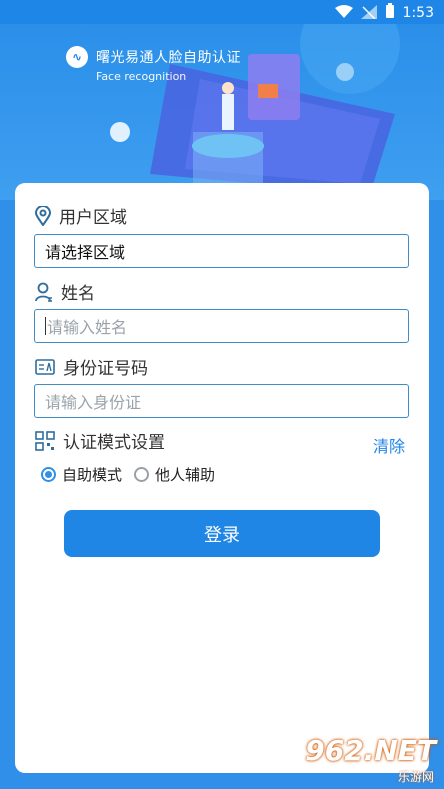 The image size is (444, 789). Describe the element at coordinates (221, 251) in the screenshot. I see `region-select: 请选择区域` at that location.